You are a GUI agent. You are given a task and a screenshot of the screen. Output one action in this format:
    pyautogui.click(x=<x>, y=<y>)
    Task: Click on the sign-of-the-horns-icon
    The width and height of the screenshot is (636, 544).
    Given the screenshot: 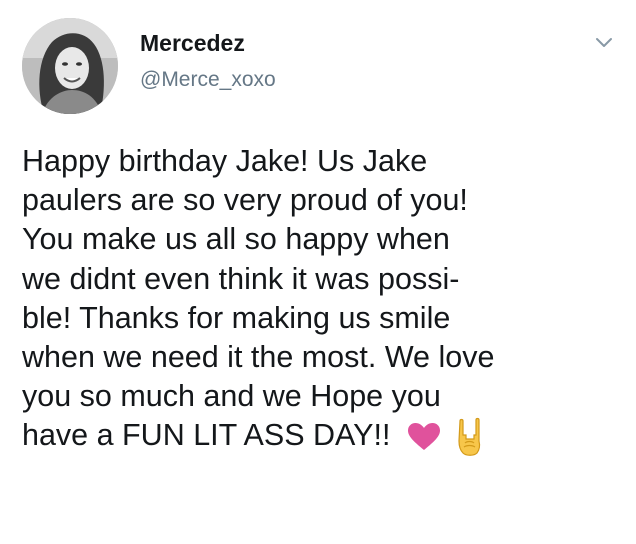 What is the action you would take?
    pyautogui.click(x=469, y=437)
    